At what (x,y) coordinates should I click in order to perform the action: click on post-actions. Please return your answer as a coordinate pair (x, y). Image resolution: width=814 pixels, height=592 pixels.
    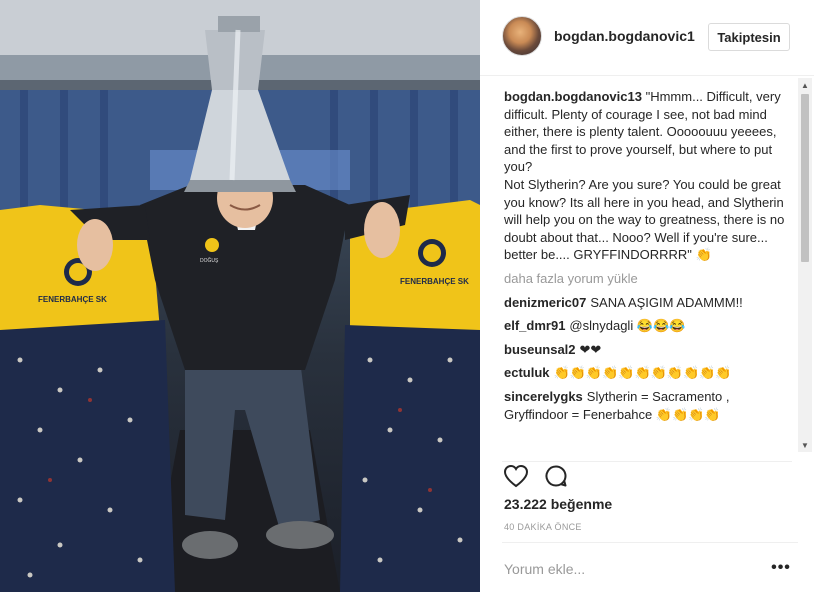
    Looking at the image, I should click on (647, 476).